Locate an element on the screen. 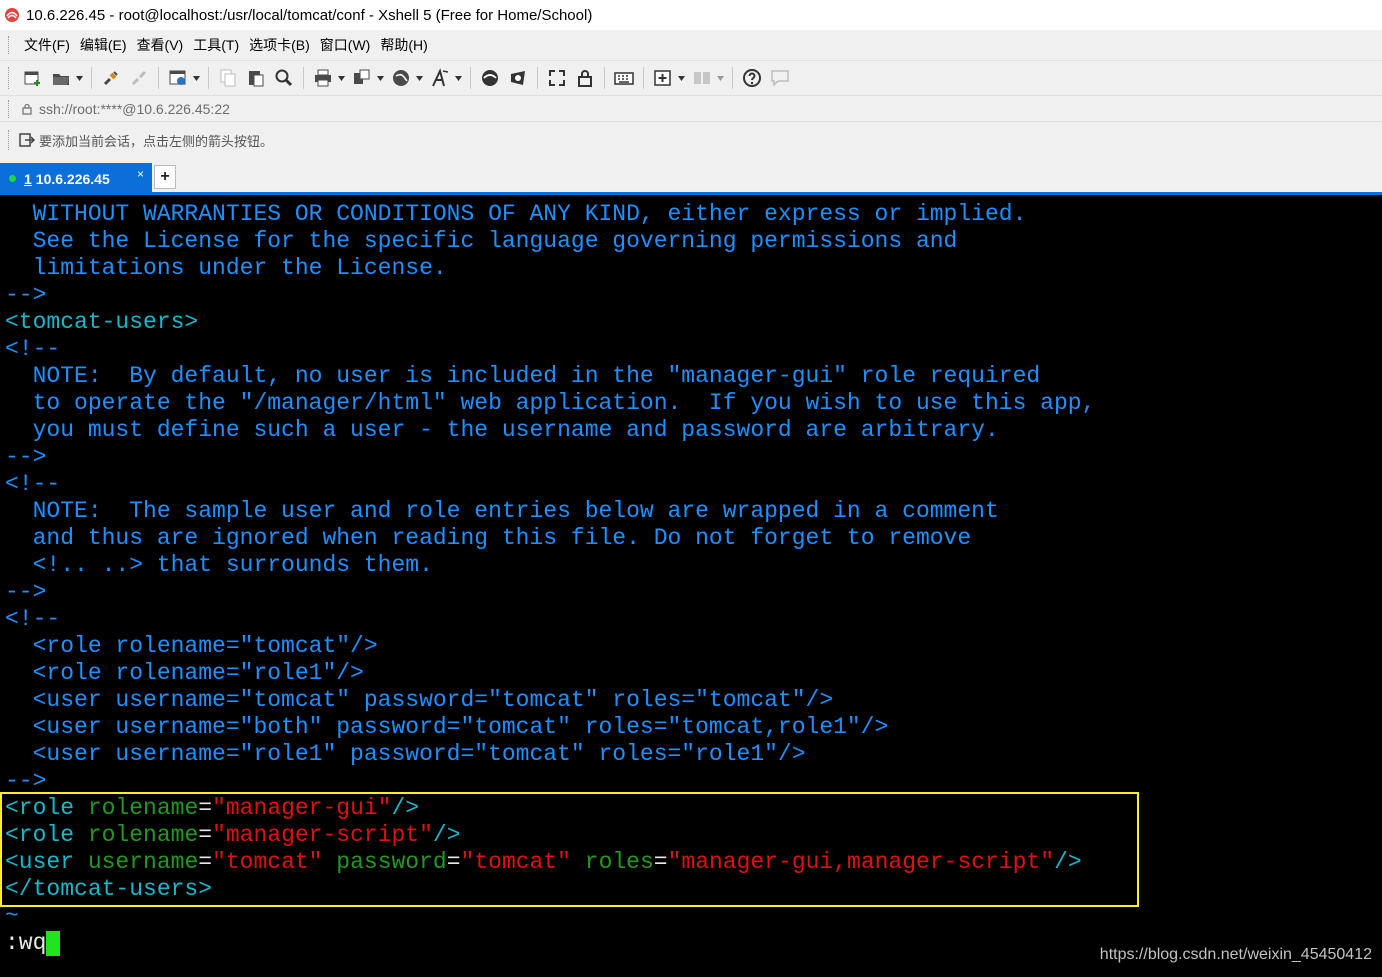  layout-dropdown is located at coordinates (720, 78).